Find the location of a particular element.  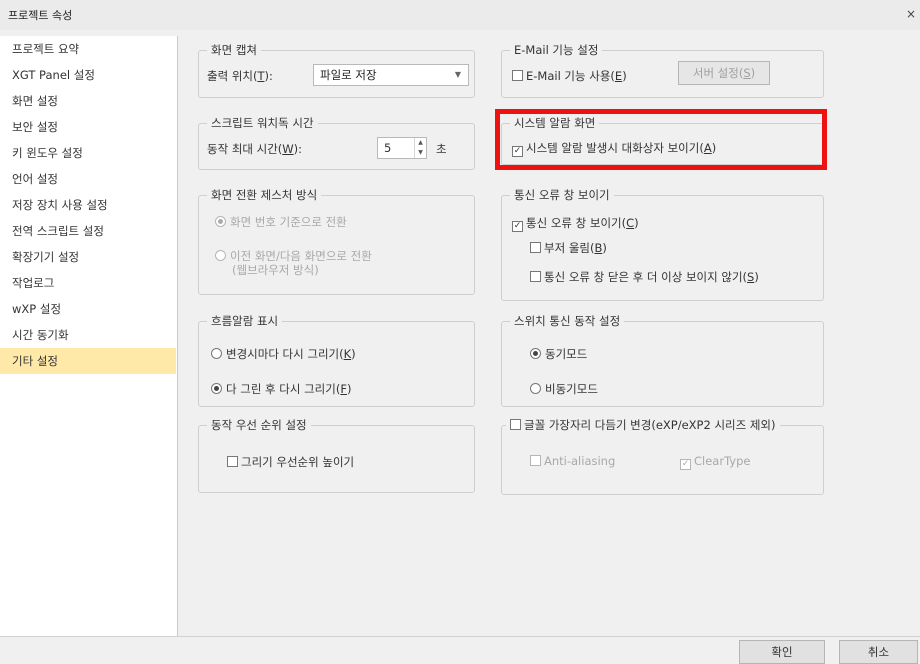

email-group: E-Mail 기능 설정 E-Mail 기능 사용(E) 서버 설정(S) is located at coordinates (662, 70).